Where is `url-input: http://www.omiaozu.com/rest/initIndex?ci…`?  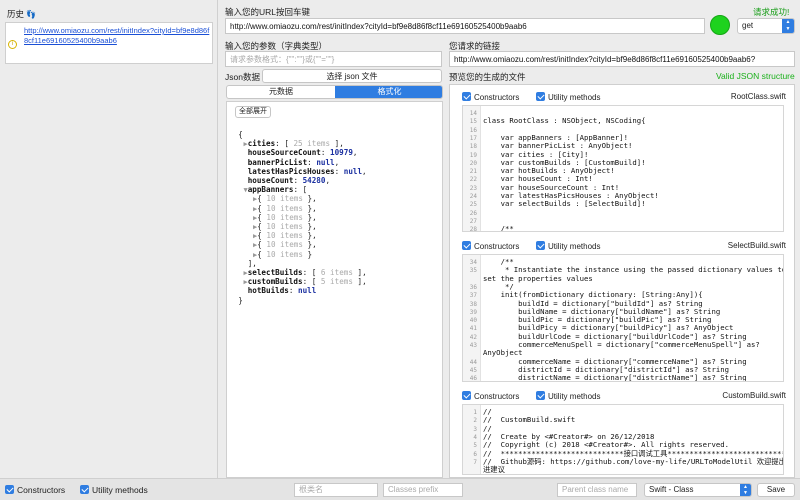
url-input: http://www.omiaozu.com/rest/initIndex?ci… is located at coordinates (465, 26).